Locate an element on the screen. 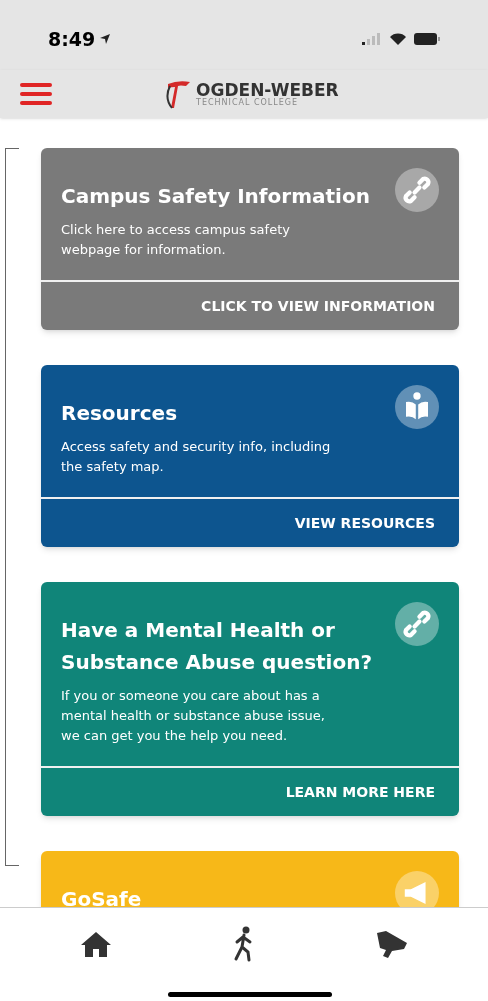 The image size is (488, 1001). logo-text: OGDEN-WEBER is located at coordinates (267, 90).